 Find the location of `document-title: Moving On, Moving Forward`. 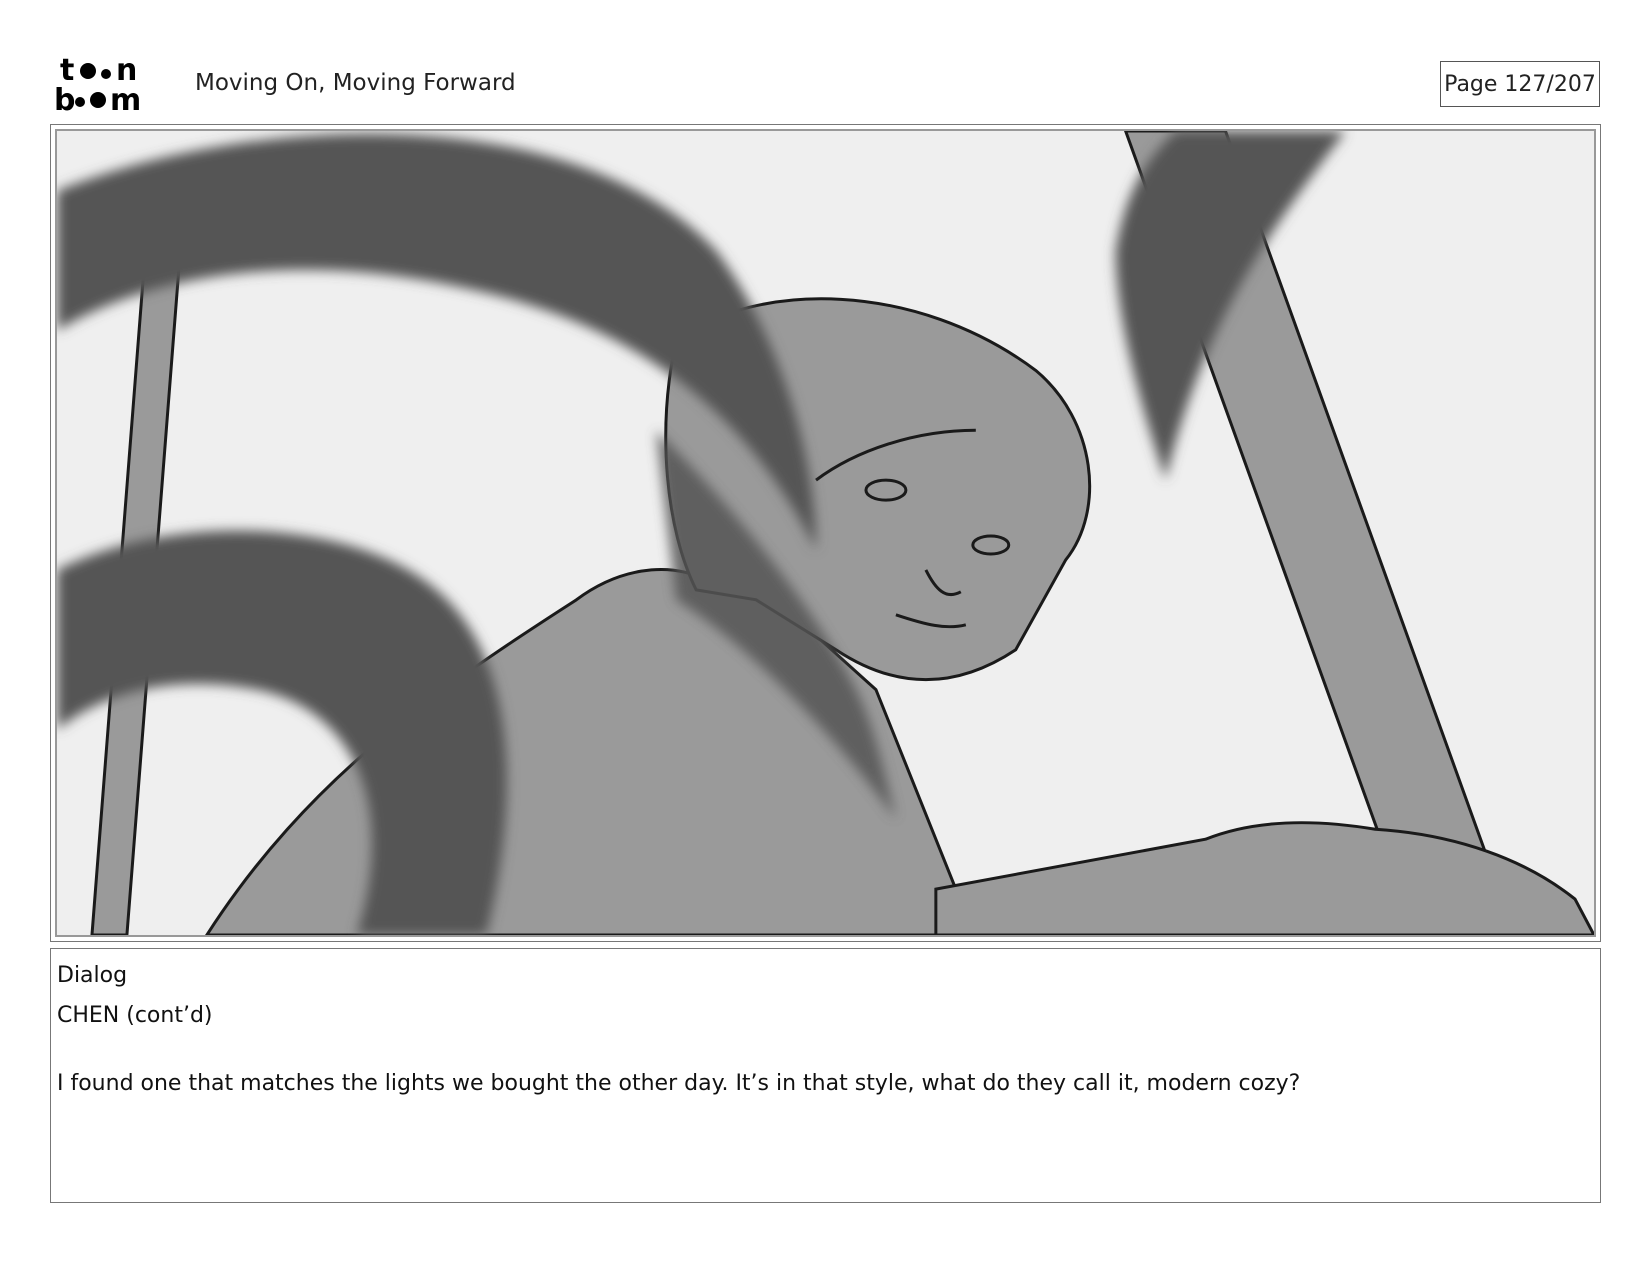

document-title: Moving On, Moving Forward is located at coordinates (355, 83).